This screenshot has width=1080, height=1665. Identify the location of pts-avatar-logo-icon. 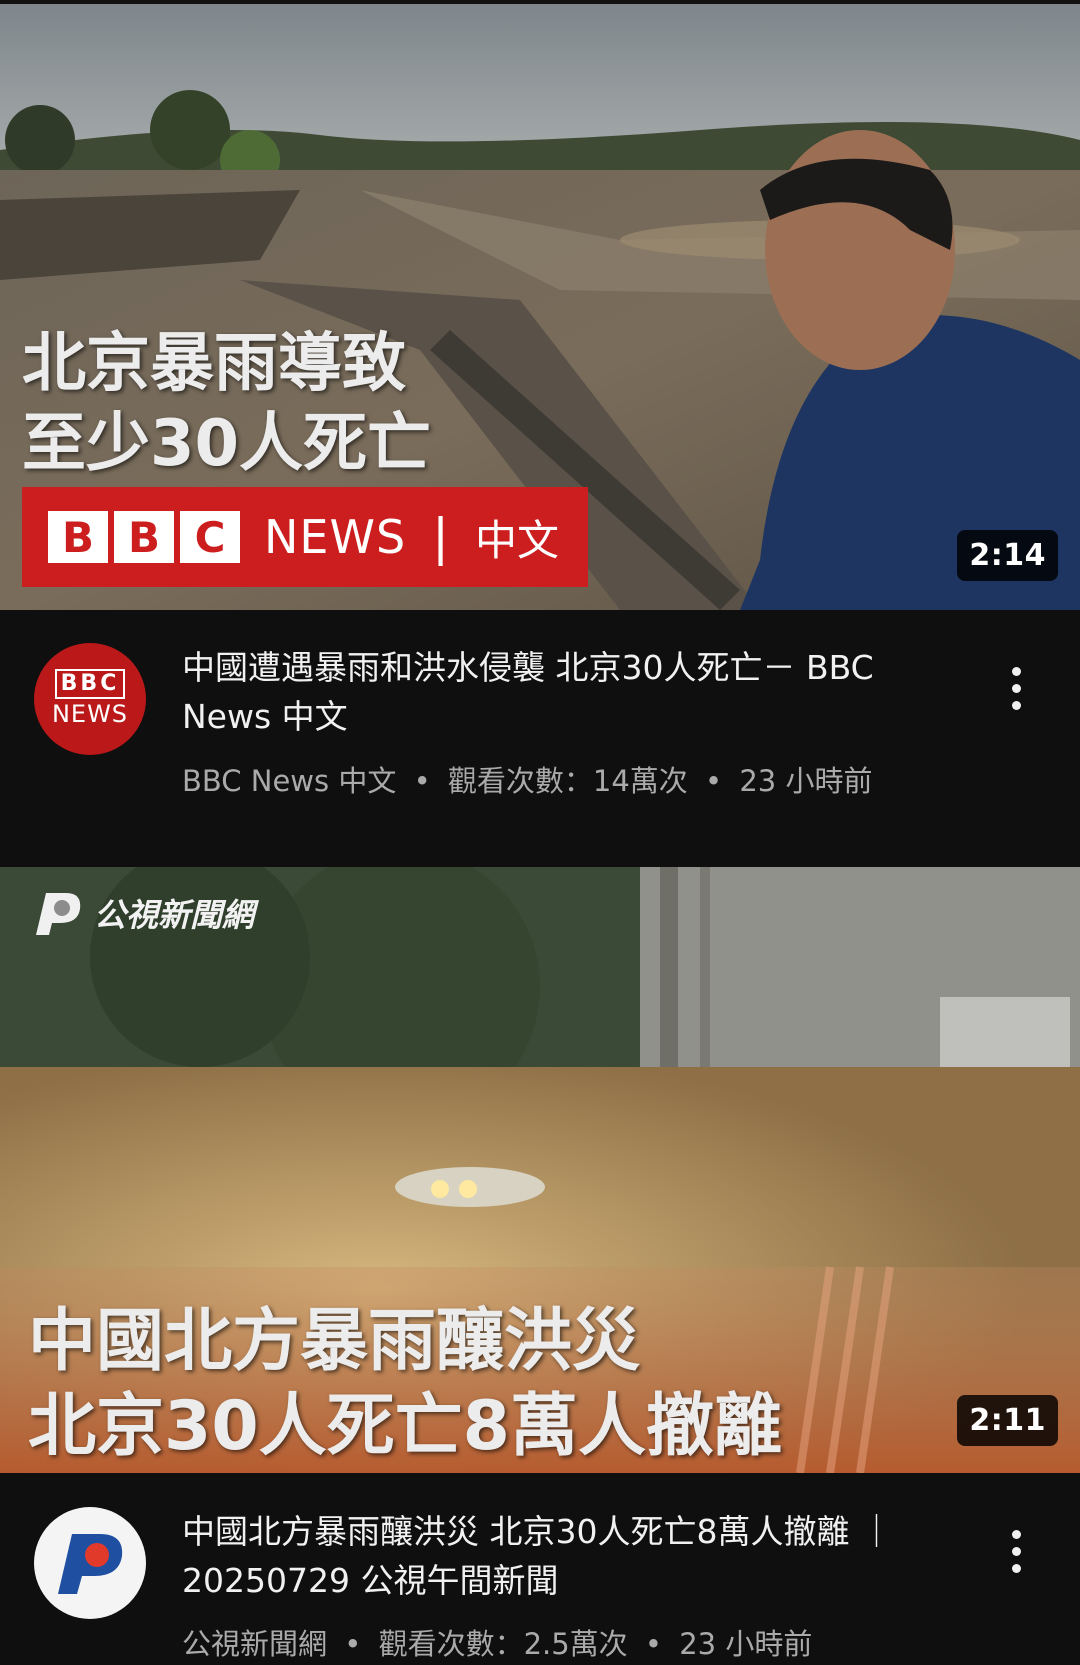
(90, 1564).